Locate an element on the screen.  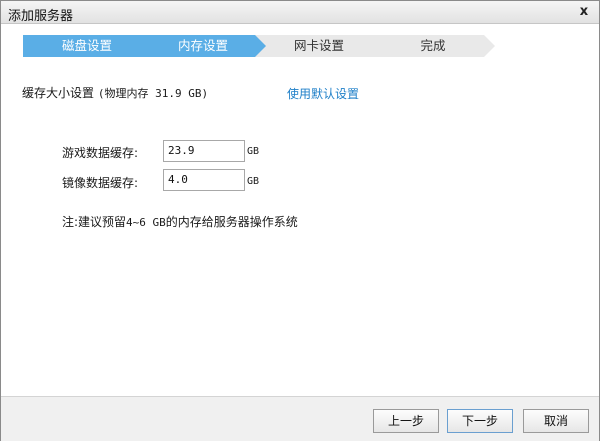
note-prefix: 注:建议预留 is located at coordinates (94, 222).